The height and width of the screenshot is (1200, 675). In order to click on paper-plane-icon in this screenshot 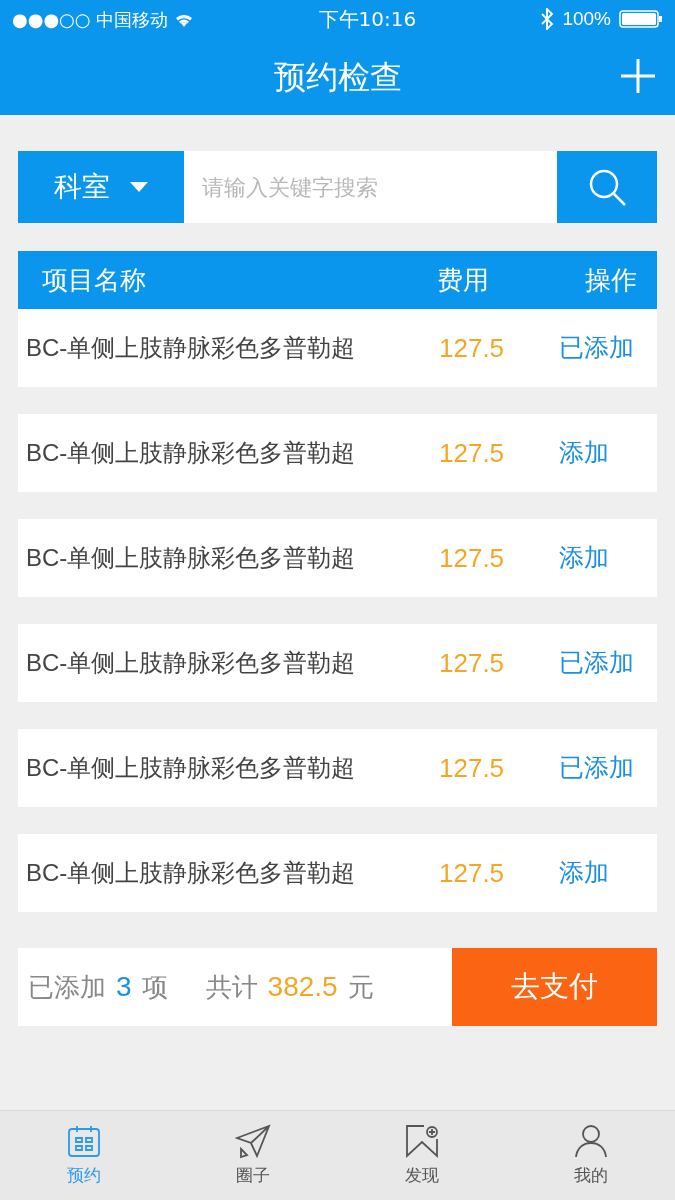, I will do `click(253, 1140)`.